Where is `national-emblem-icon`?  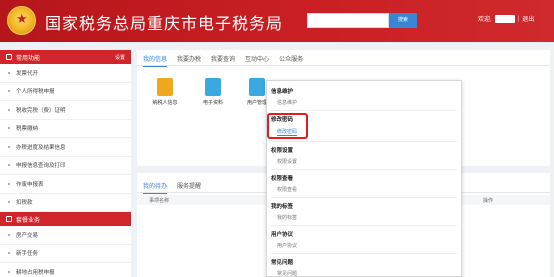 national-emblem-icon is located at coordinates (21, 20).